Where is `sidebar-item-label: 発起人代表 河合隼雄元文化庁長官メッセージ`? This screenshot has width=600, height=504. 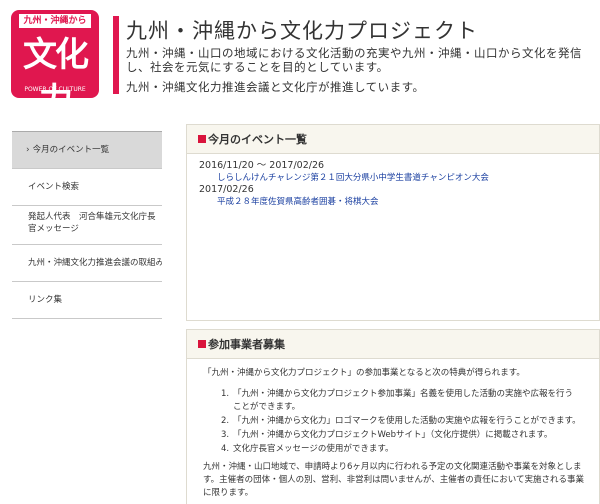
sidebar-item-label: 発起人代表 河合隼雄元文化庁長官メッセージ is located at coordinates (92, 223).